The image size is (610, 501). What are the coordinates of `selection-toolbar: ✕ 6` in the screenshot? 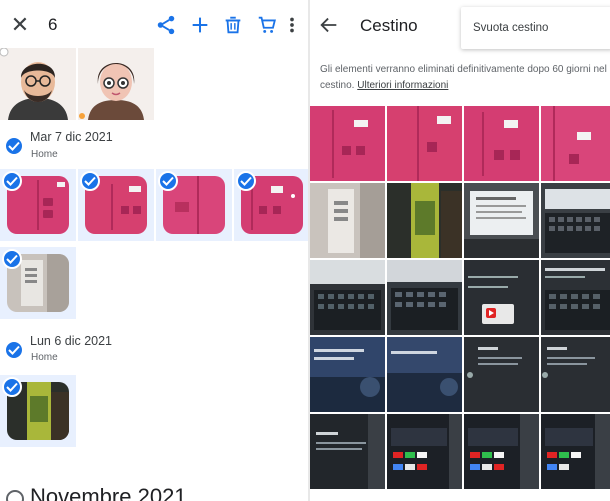 It's located at (154, 25).